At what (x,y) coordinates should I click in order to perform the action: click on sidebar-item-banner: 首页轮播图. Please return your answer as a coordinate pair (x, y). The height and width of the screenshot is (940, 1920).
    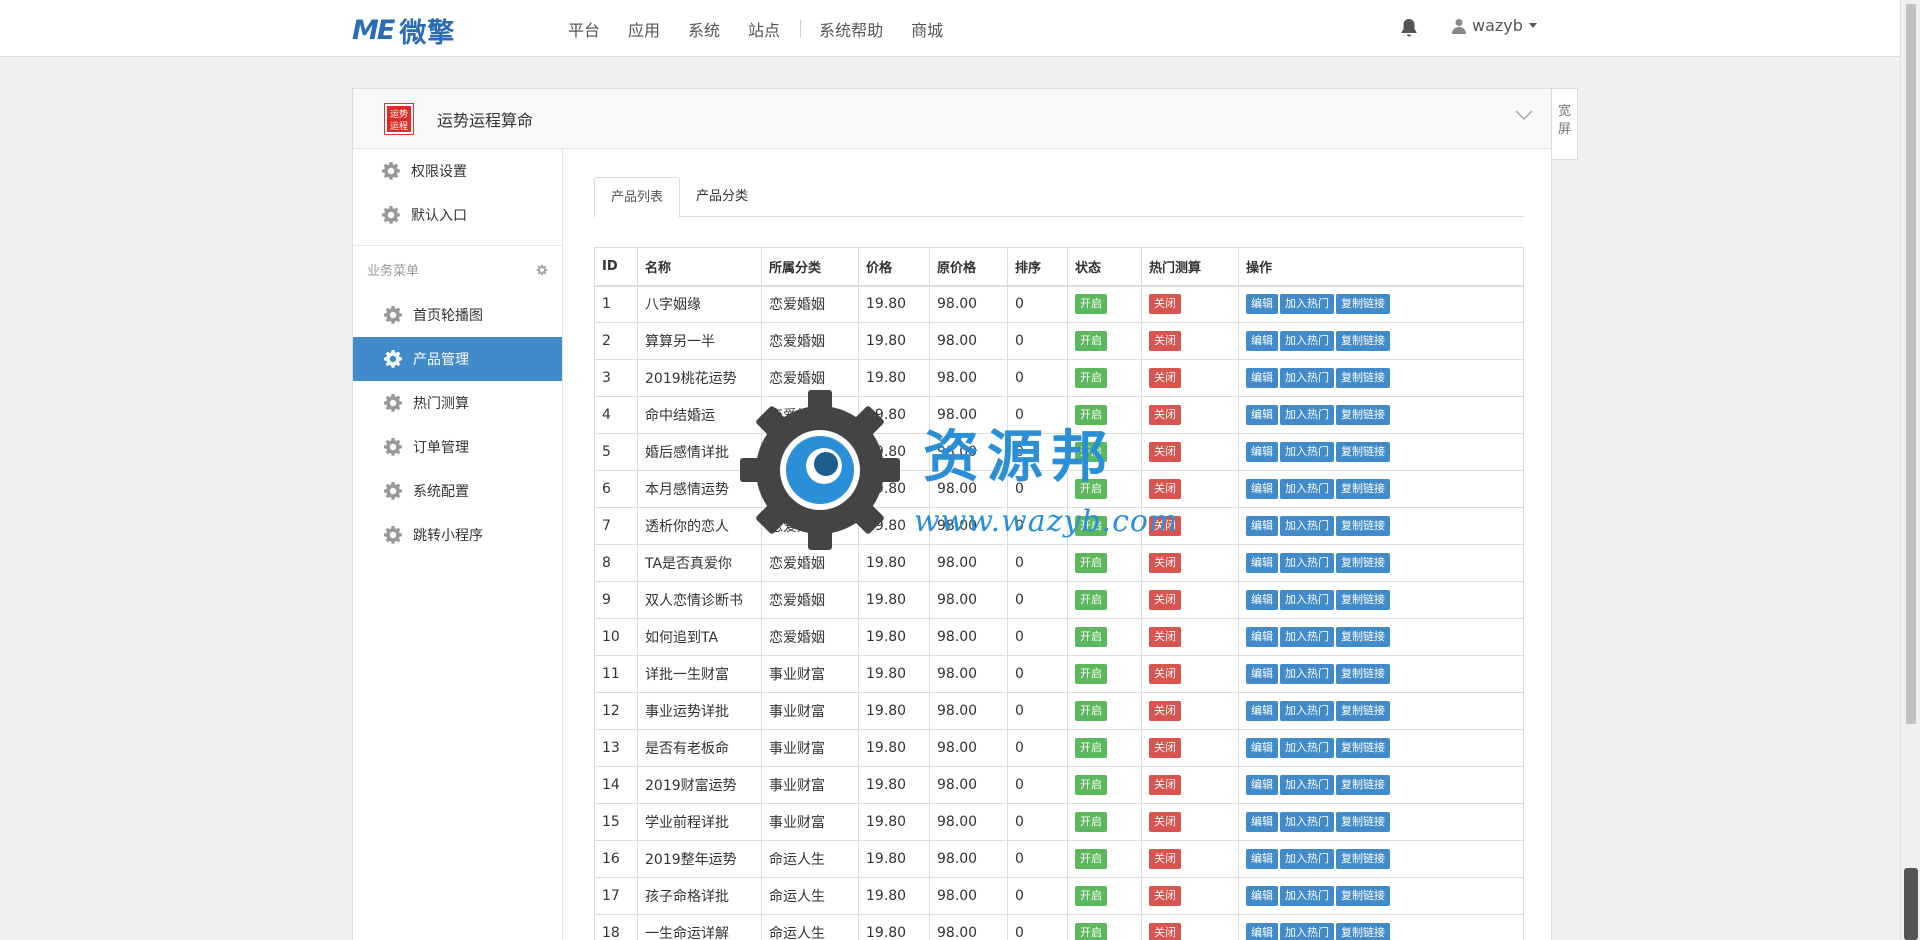
    Looking at the image, I should click on (457, 315).